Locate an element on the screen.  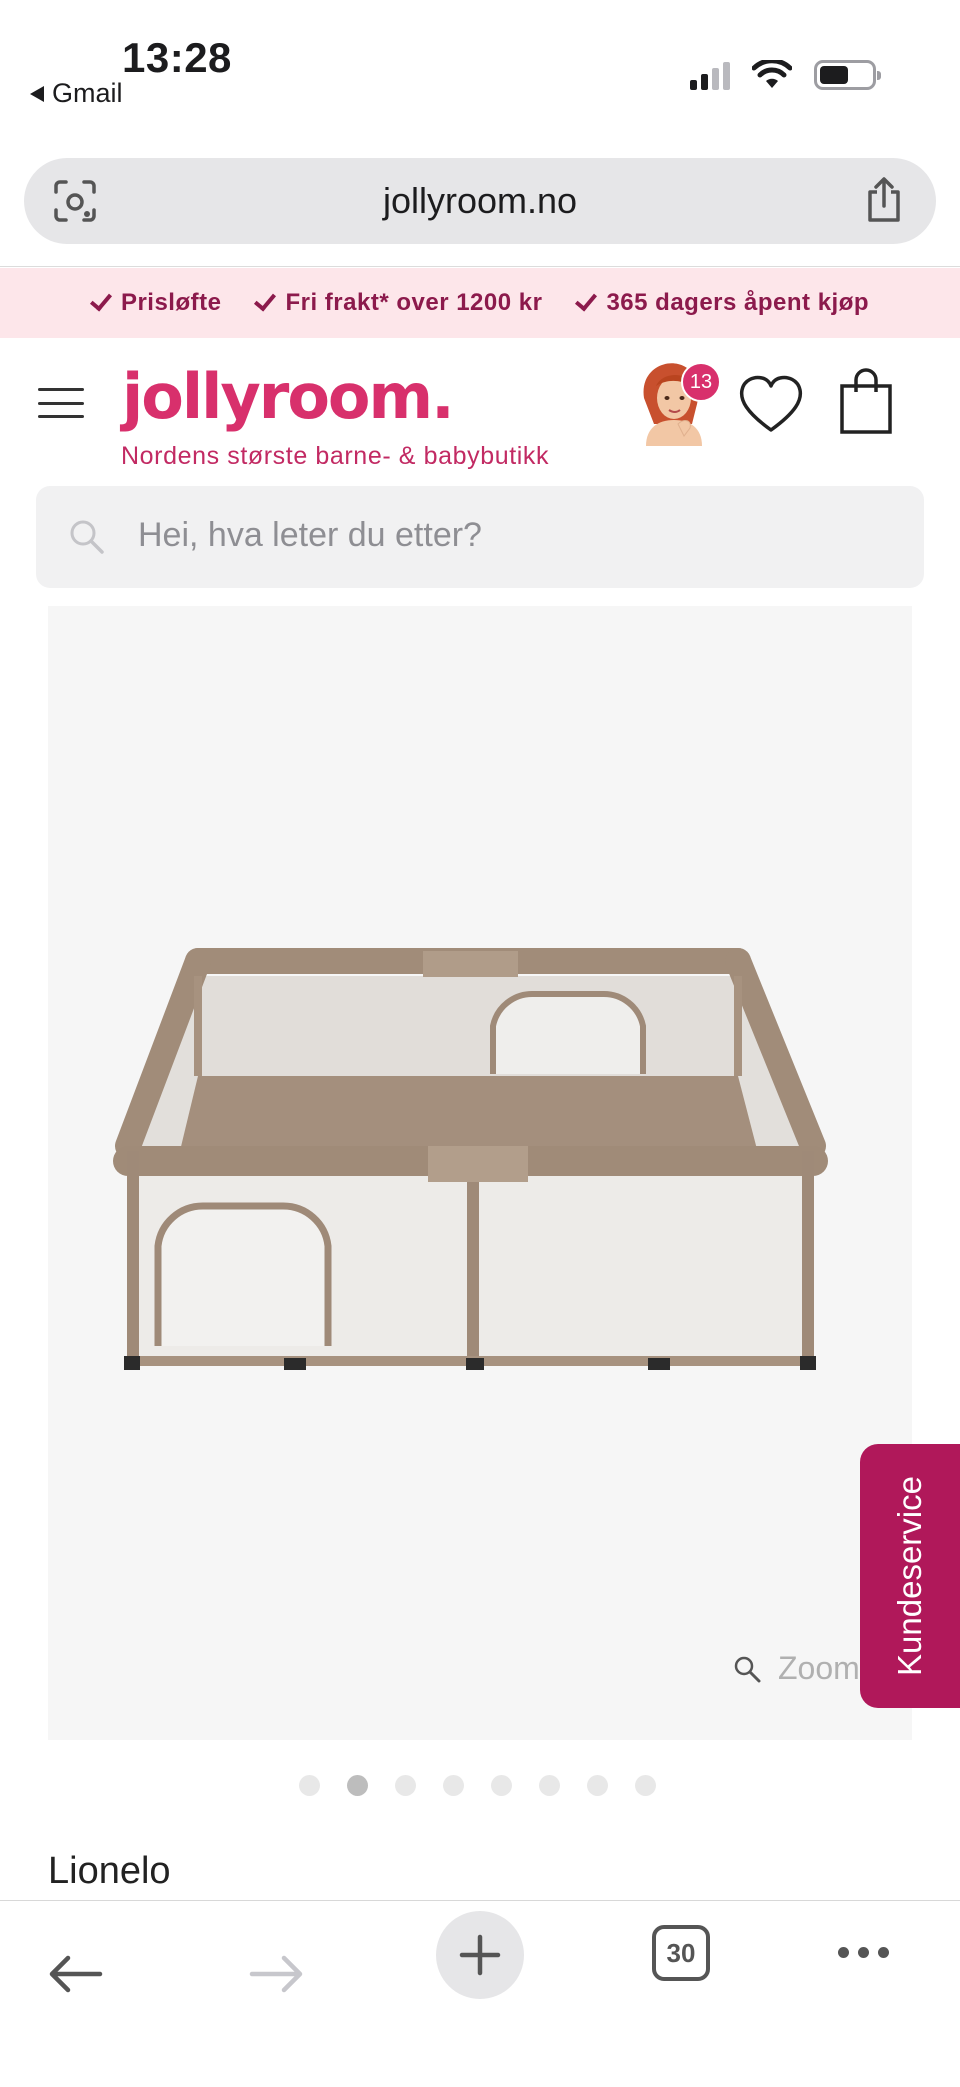
status-icons is located at coordinates (785, 75).